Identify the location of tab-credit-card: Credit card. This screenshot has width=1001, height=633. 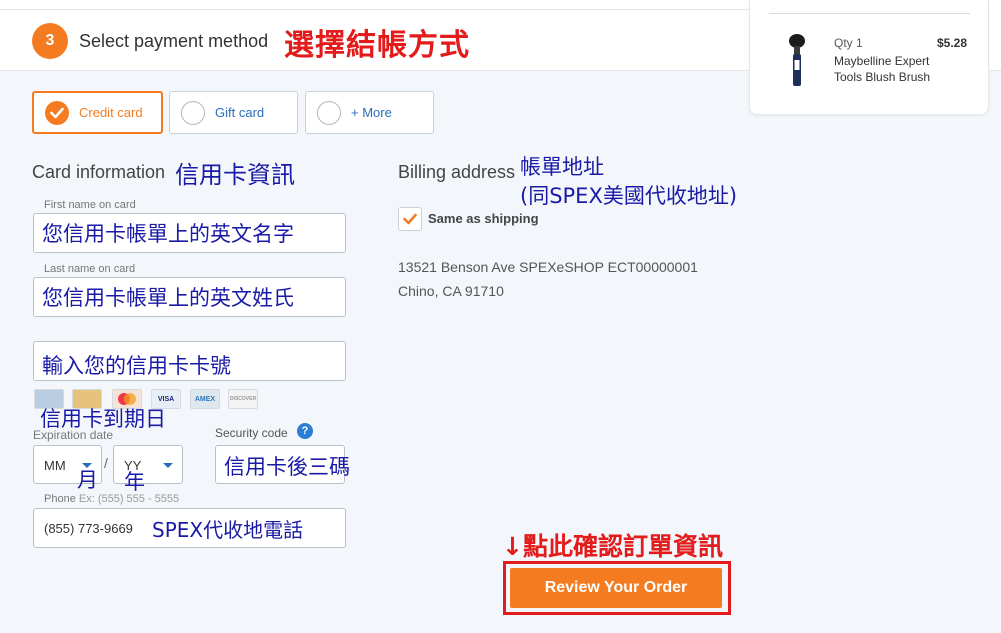
(97, 112).